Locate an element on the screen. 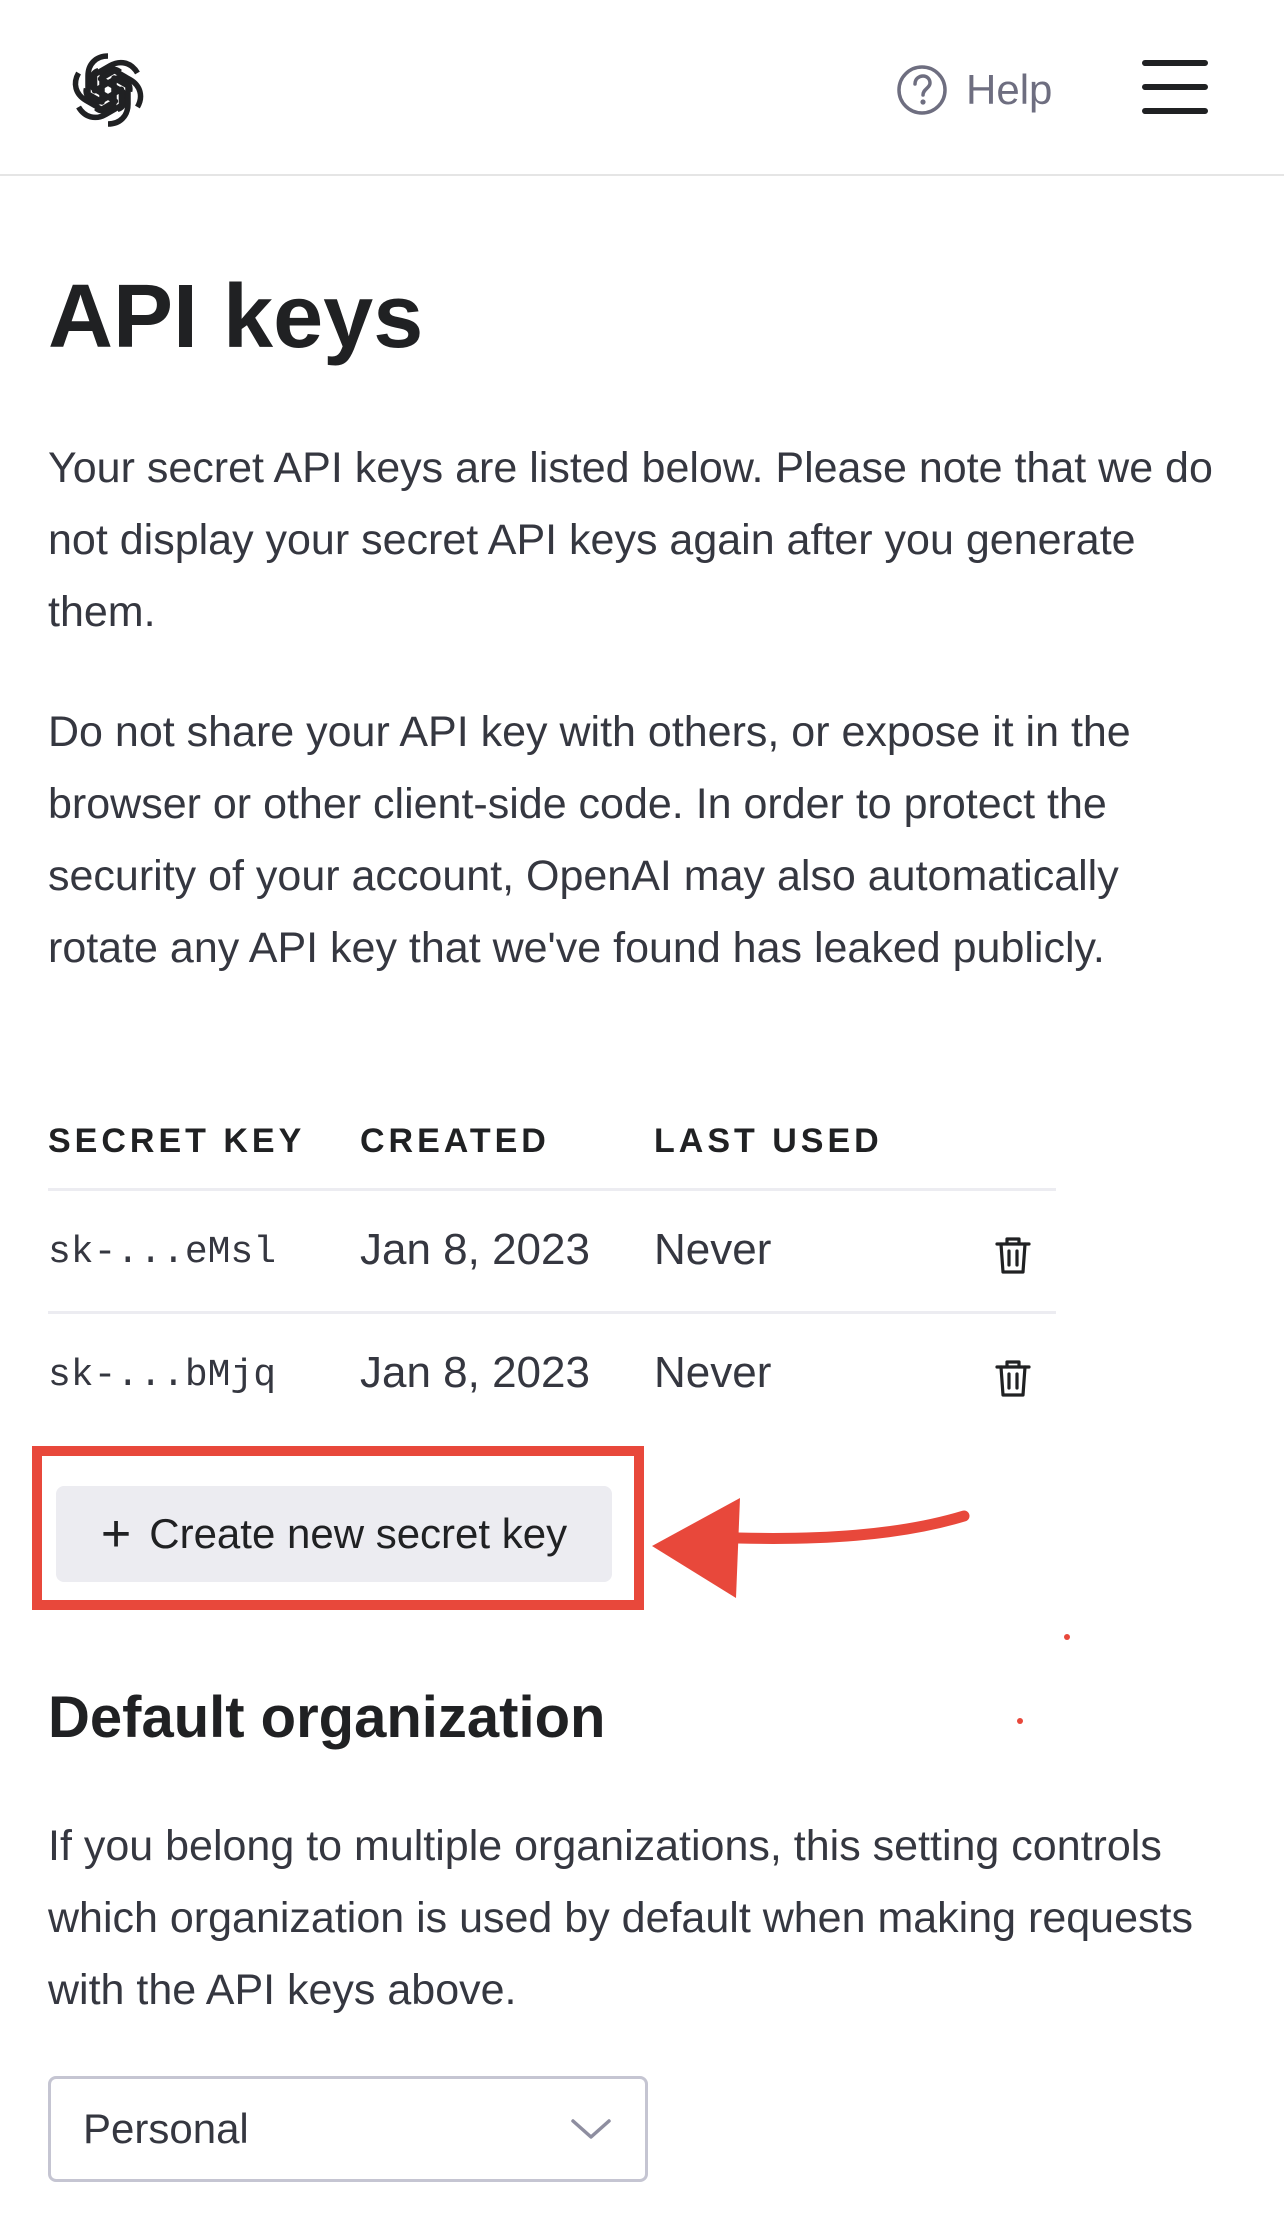 Image resolution: width=1284 pixels, height=2217 pixels. hamburger-menu-icon is located at coordinates (1175, 88).